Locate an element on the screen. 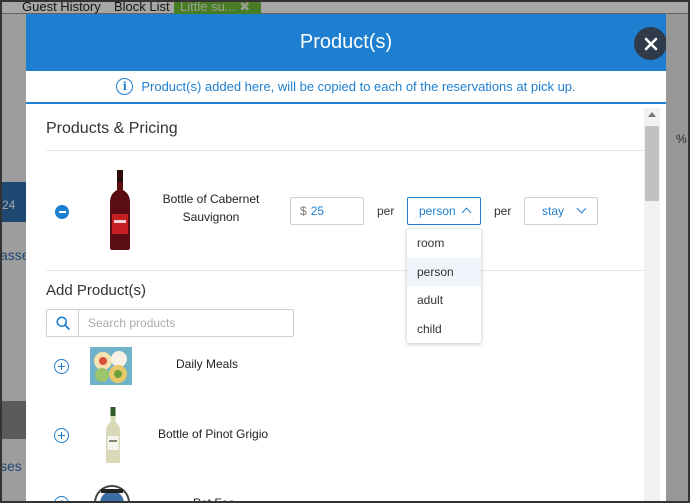 The image size is (690, 503). close-button is located at coordinates (650, 43).